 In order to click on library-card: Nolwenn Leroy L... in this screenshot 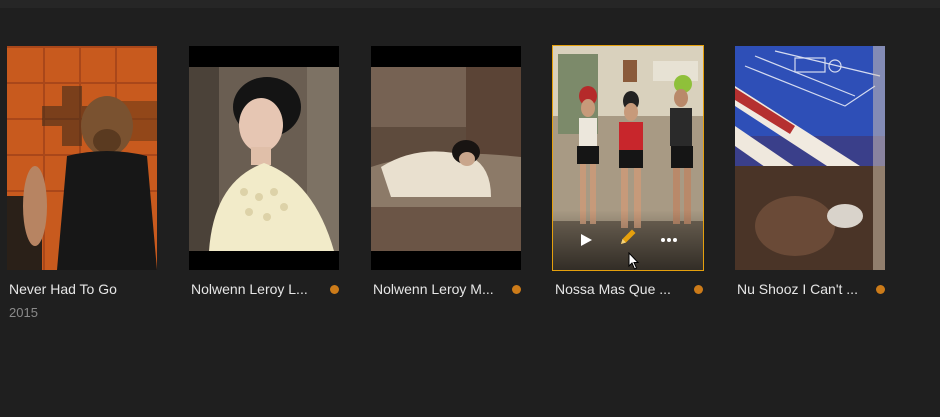, I will do `click(264, 171)`.